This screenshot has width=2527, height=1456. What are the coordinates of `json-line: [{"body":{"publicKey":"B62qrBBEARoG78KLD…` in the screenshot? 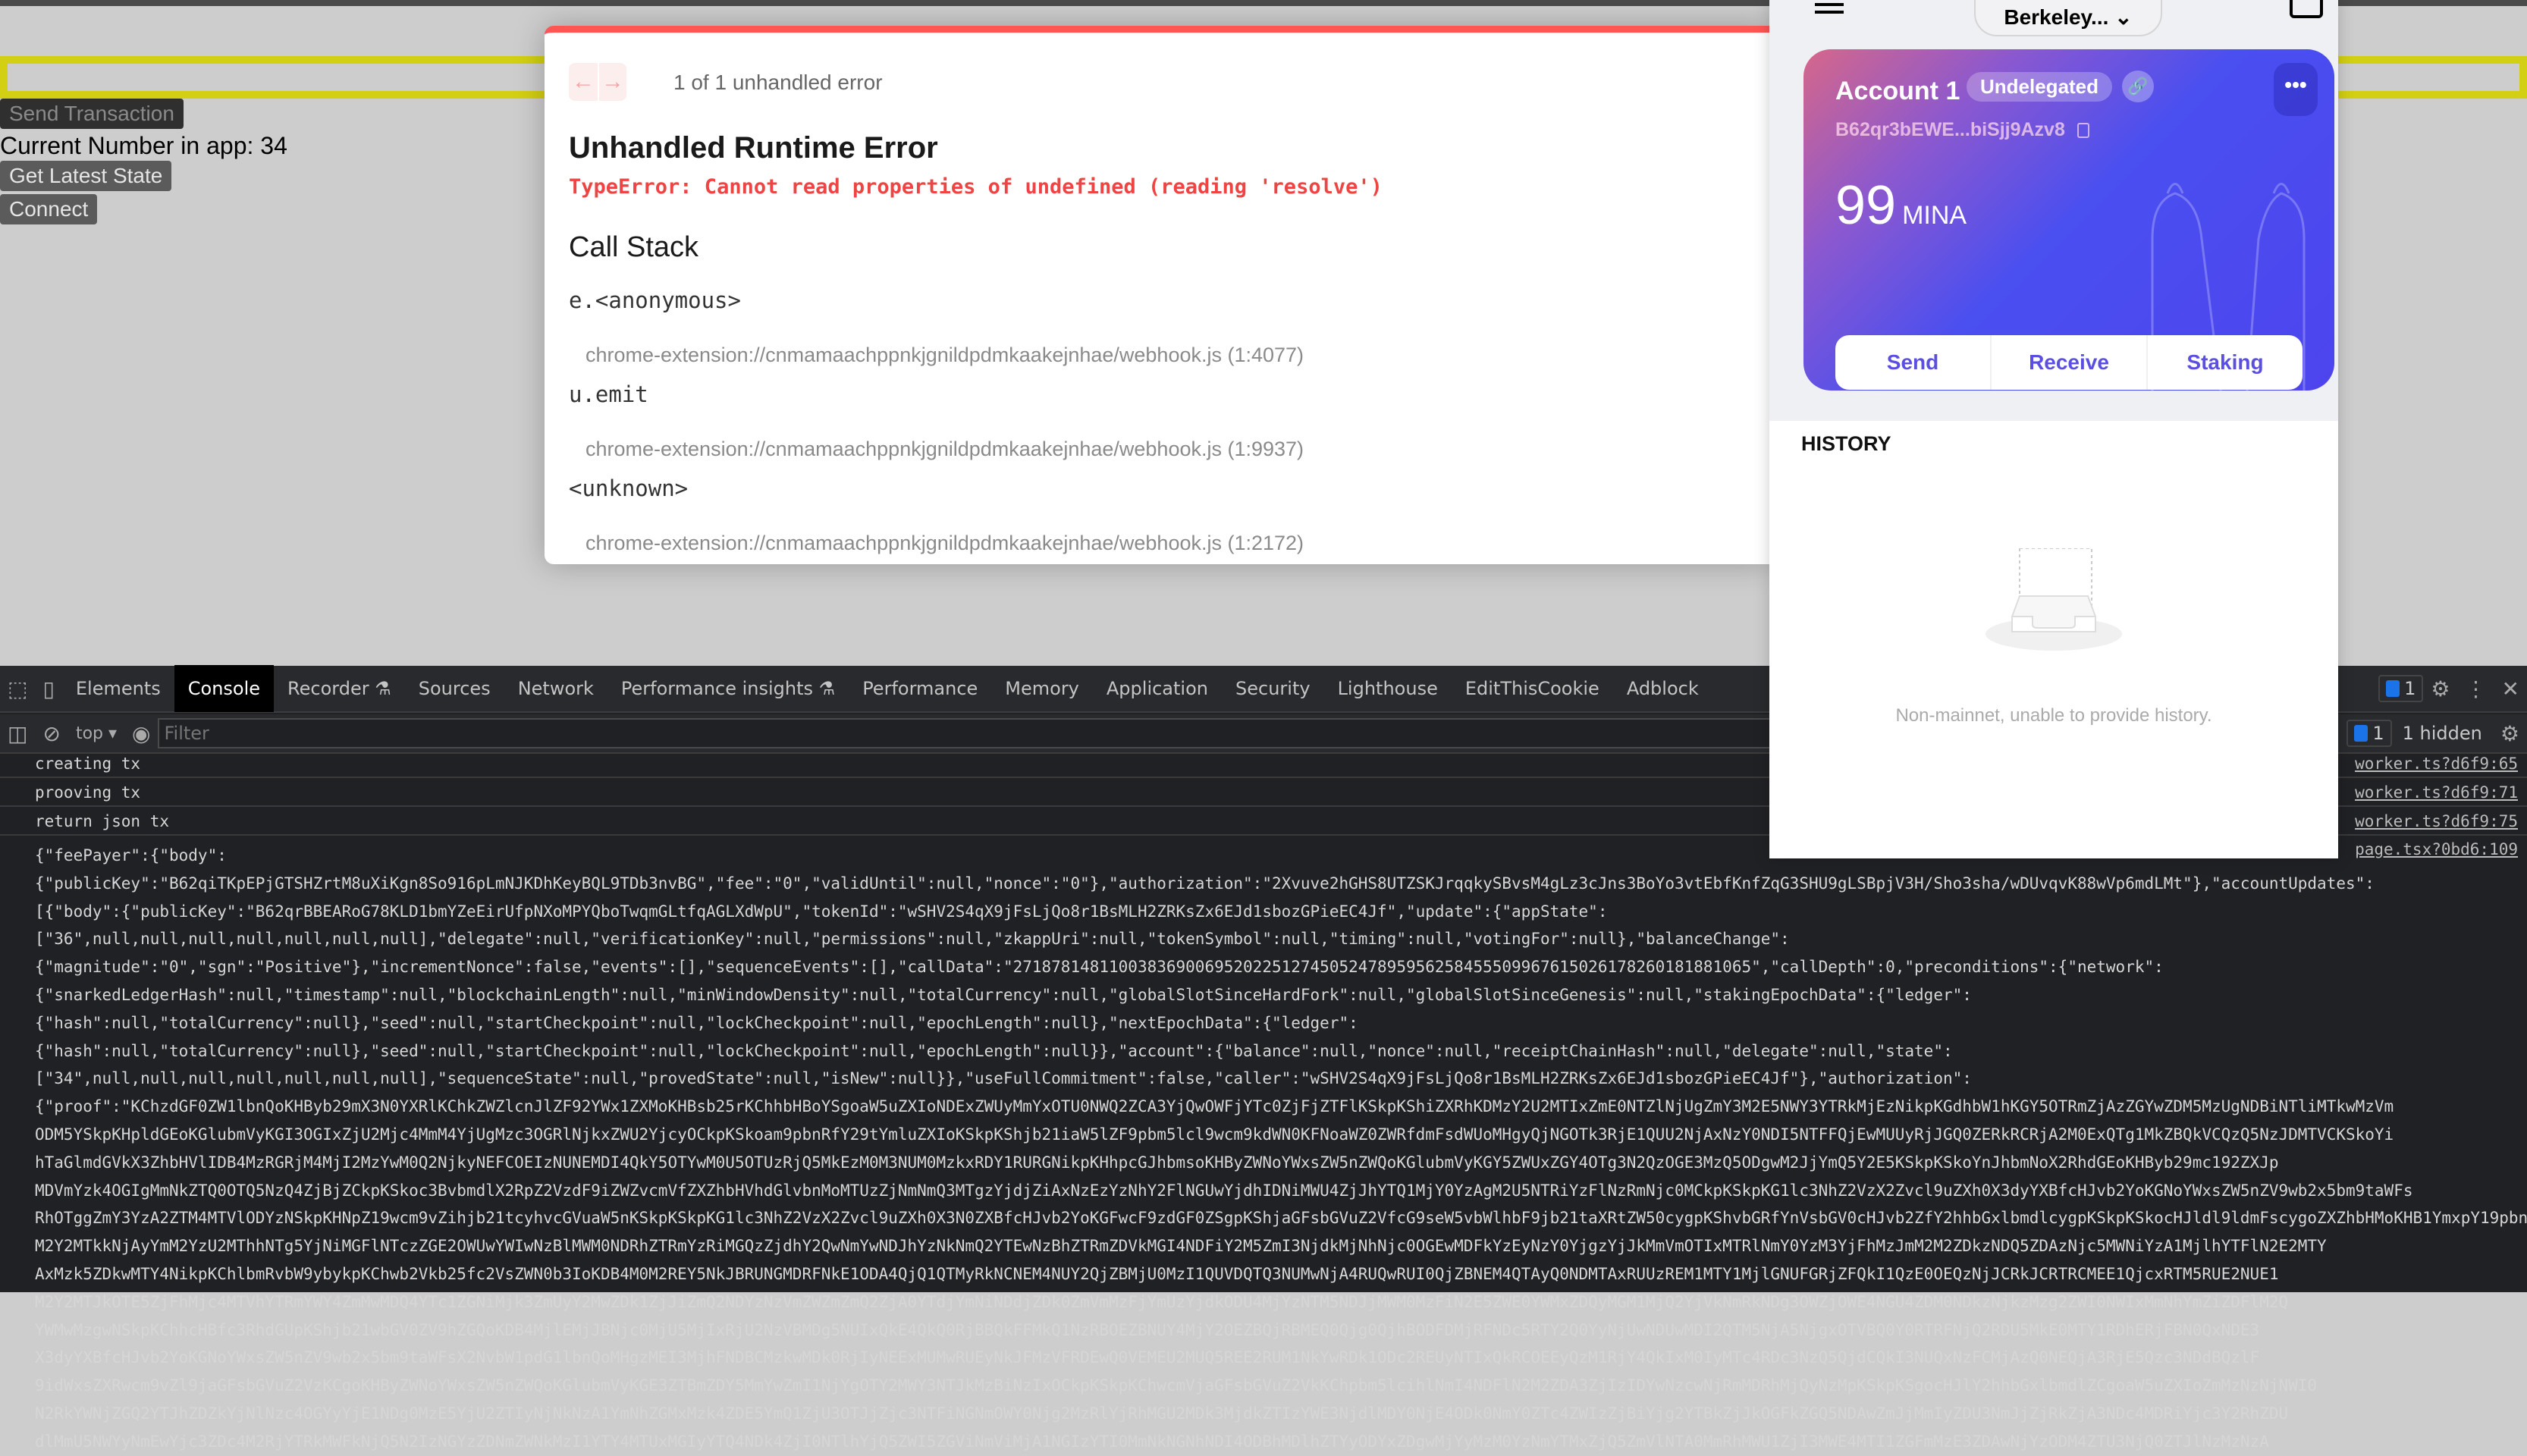 It's located at (821, 911).